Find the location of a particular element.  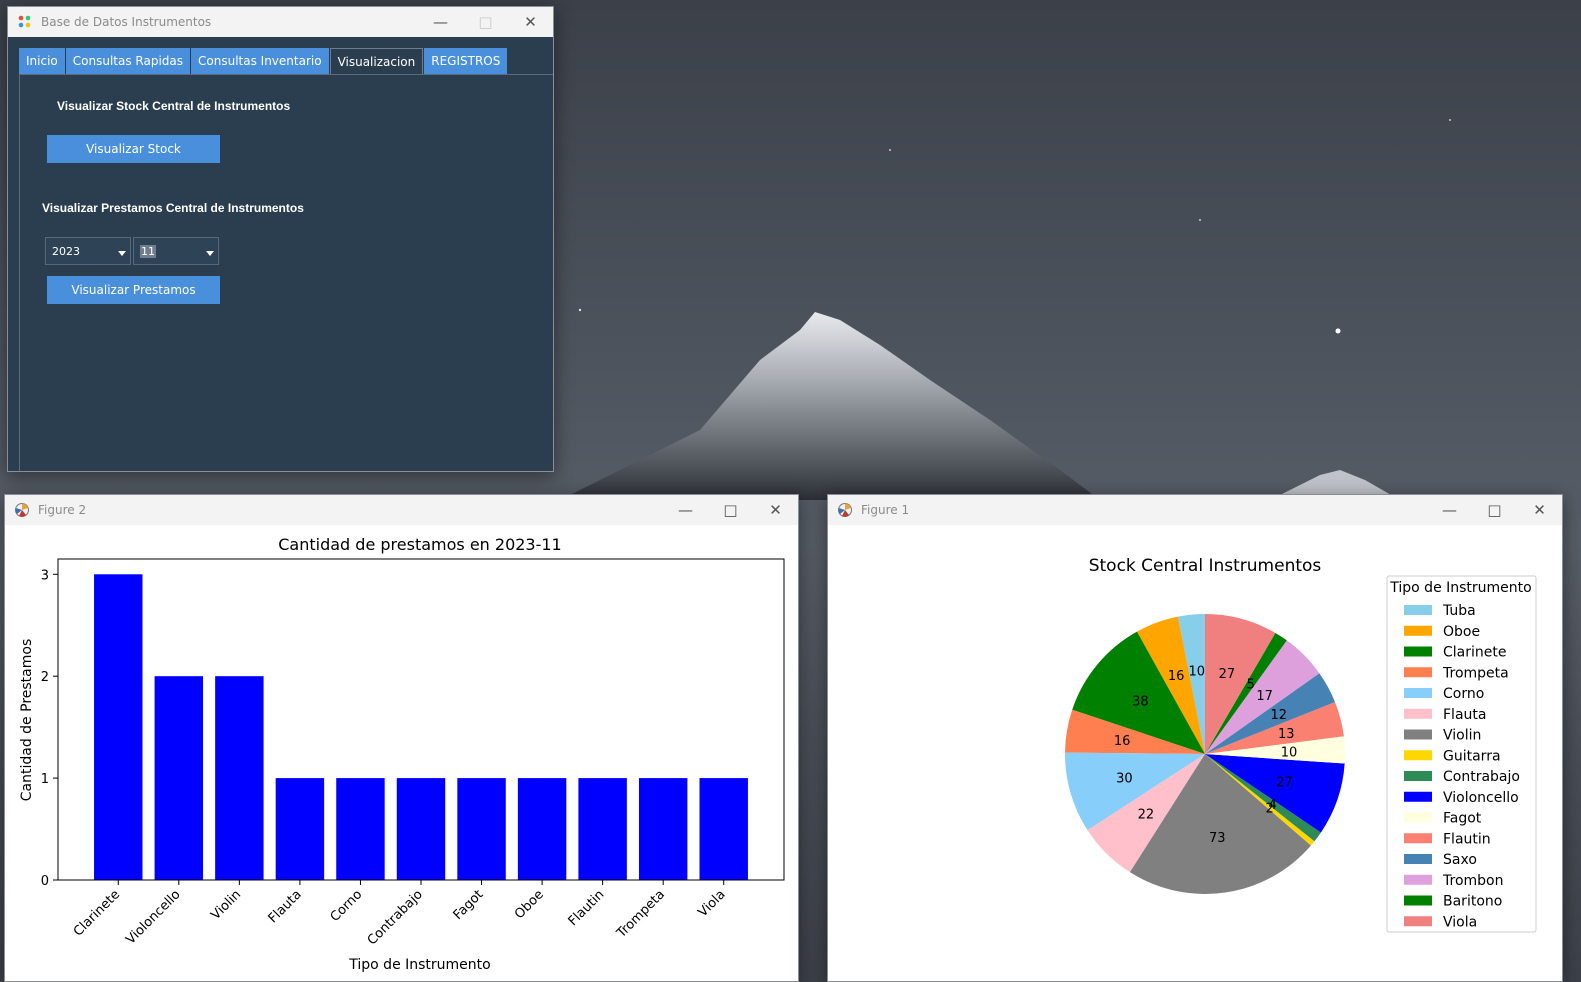

y-tick-label: 1 is located at coordinates (45, 779).